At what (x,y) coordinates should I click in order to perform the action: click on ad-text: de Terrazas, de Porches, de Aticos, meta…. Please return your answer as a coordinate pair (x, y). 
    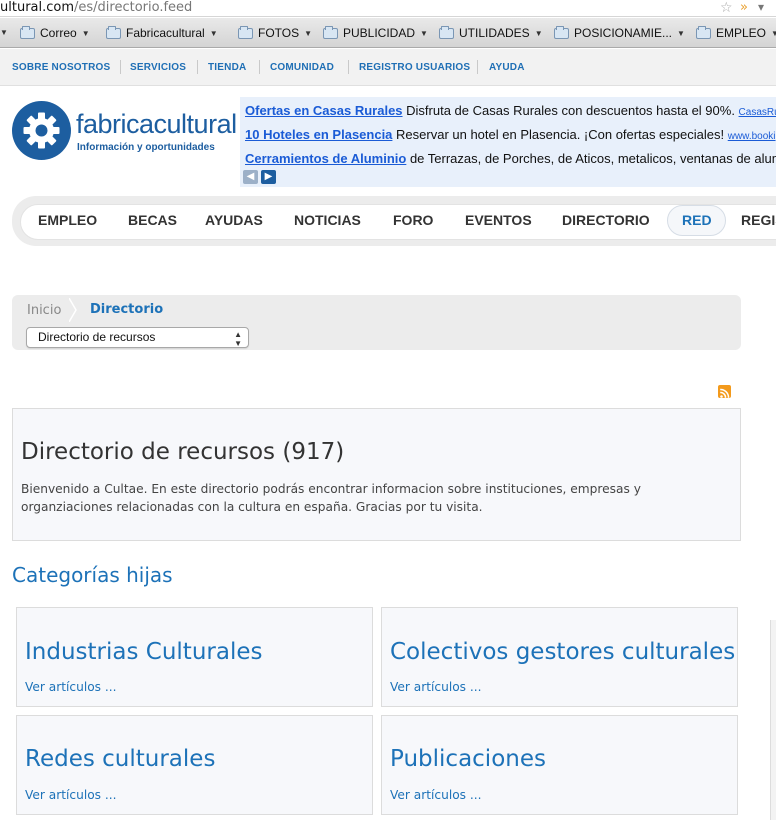
    Looking at the image, I should click on (591, 158).